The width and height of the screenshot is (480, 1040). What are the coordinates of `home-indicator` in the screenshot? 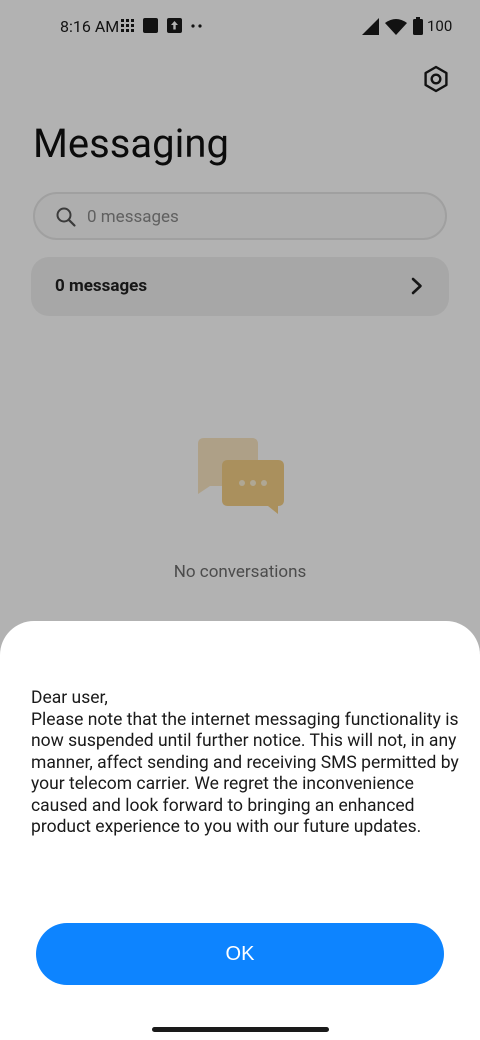 It's located at (240, 1029).